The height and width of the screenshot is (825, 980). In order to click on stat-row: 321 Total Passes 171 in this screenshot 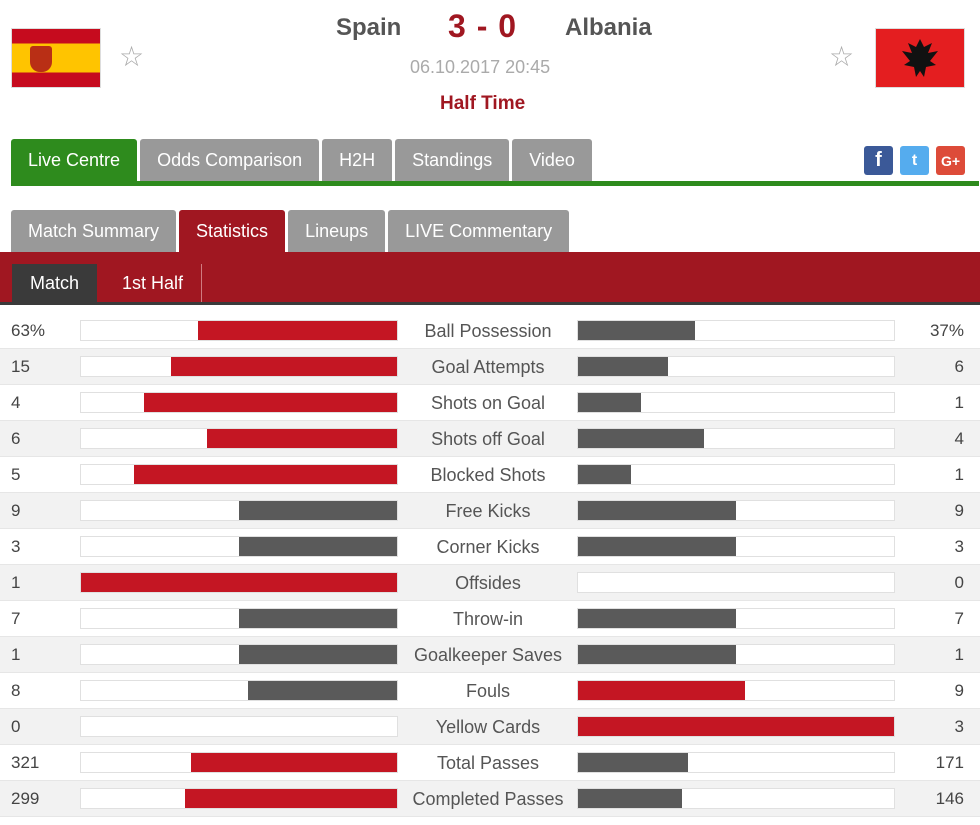, I will do `click(490, 763)`.